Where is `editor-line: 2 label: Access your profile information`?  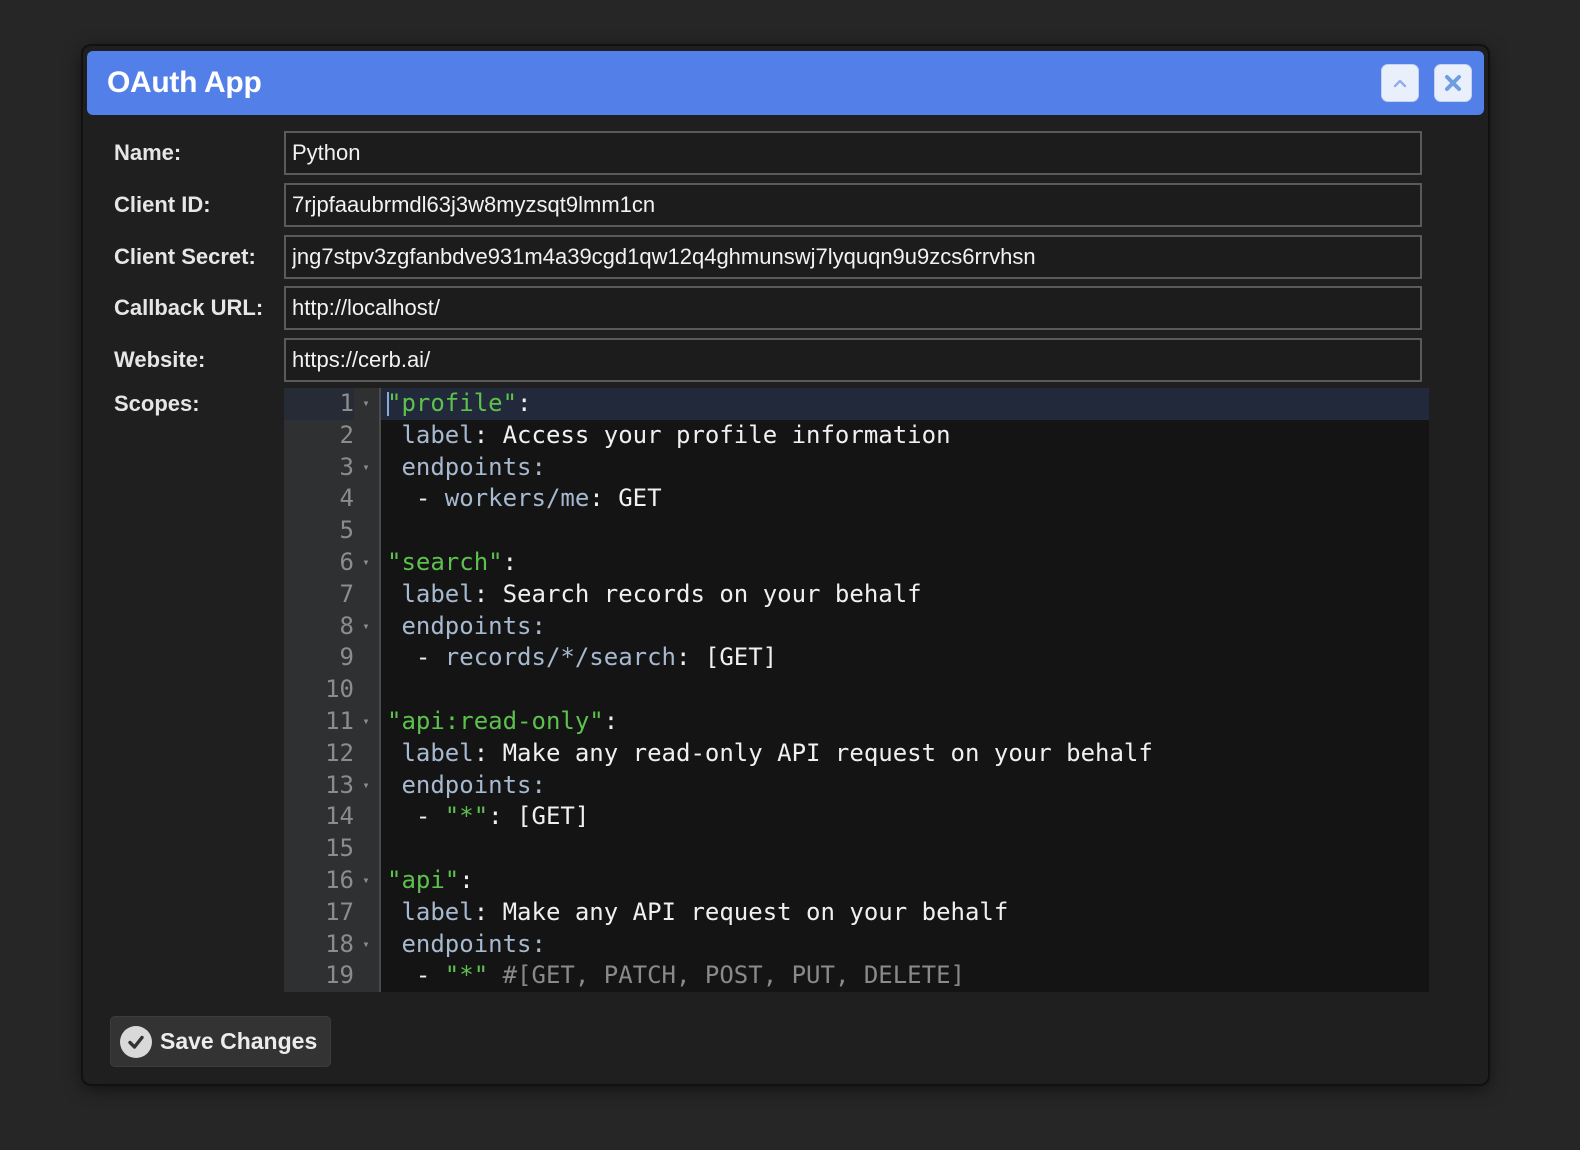 editor-line: 2 label: Access your profile information is located at coordinates (856, 436).